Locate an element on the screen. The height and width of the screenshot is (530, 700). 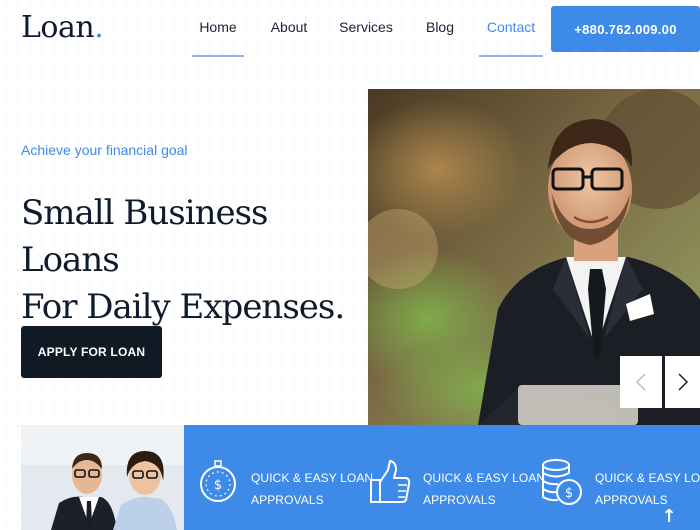
brand-logo: Loan. is located at coordinates (62, 27).